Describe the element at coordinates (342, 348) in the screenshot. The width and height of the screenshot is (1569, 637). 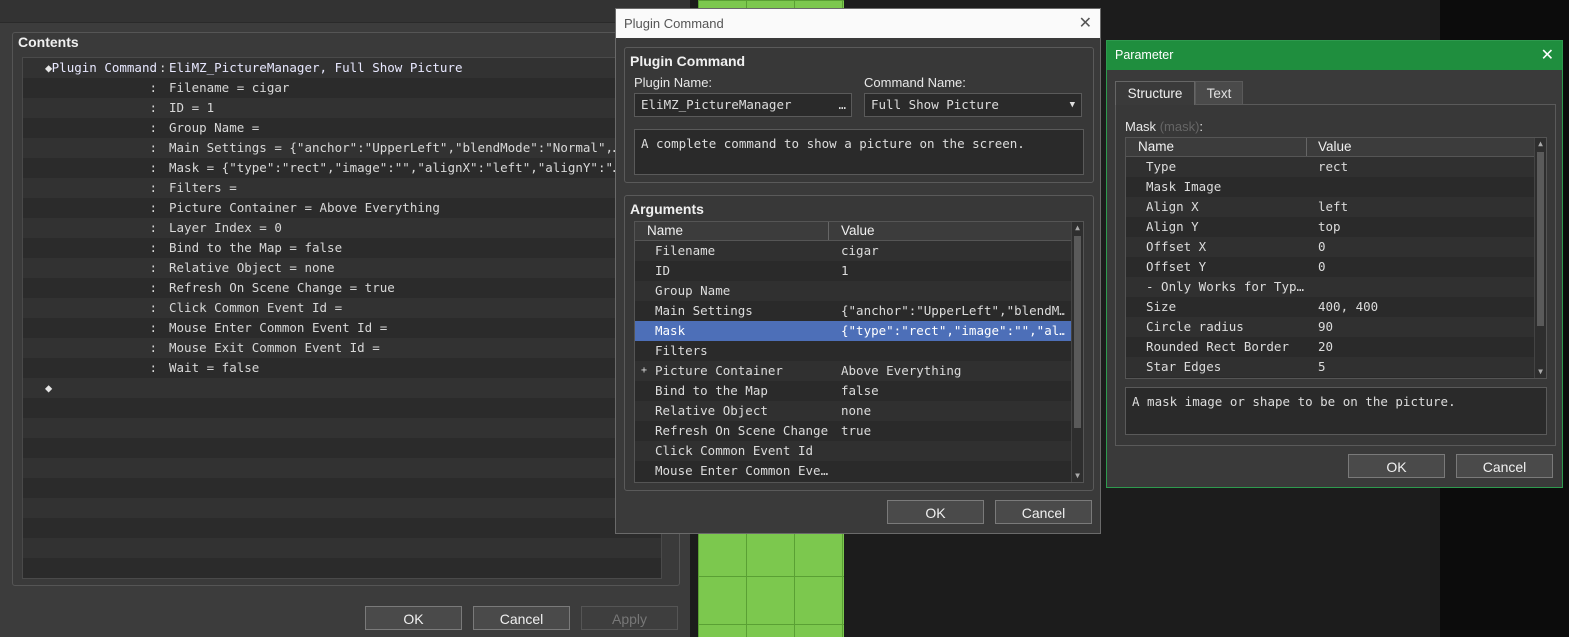
I see `command-row: : Mouse Exit Common Event Id =` at that location.